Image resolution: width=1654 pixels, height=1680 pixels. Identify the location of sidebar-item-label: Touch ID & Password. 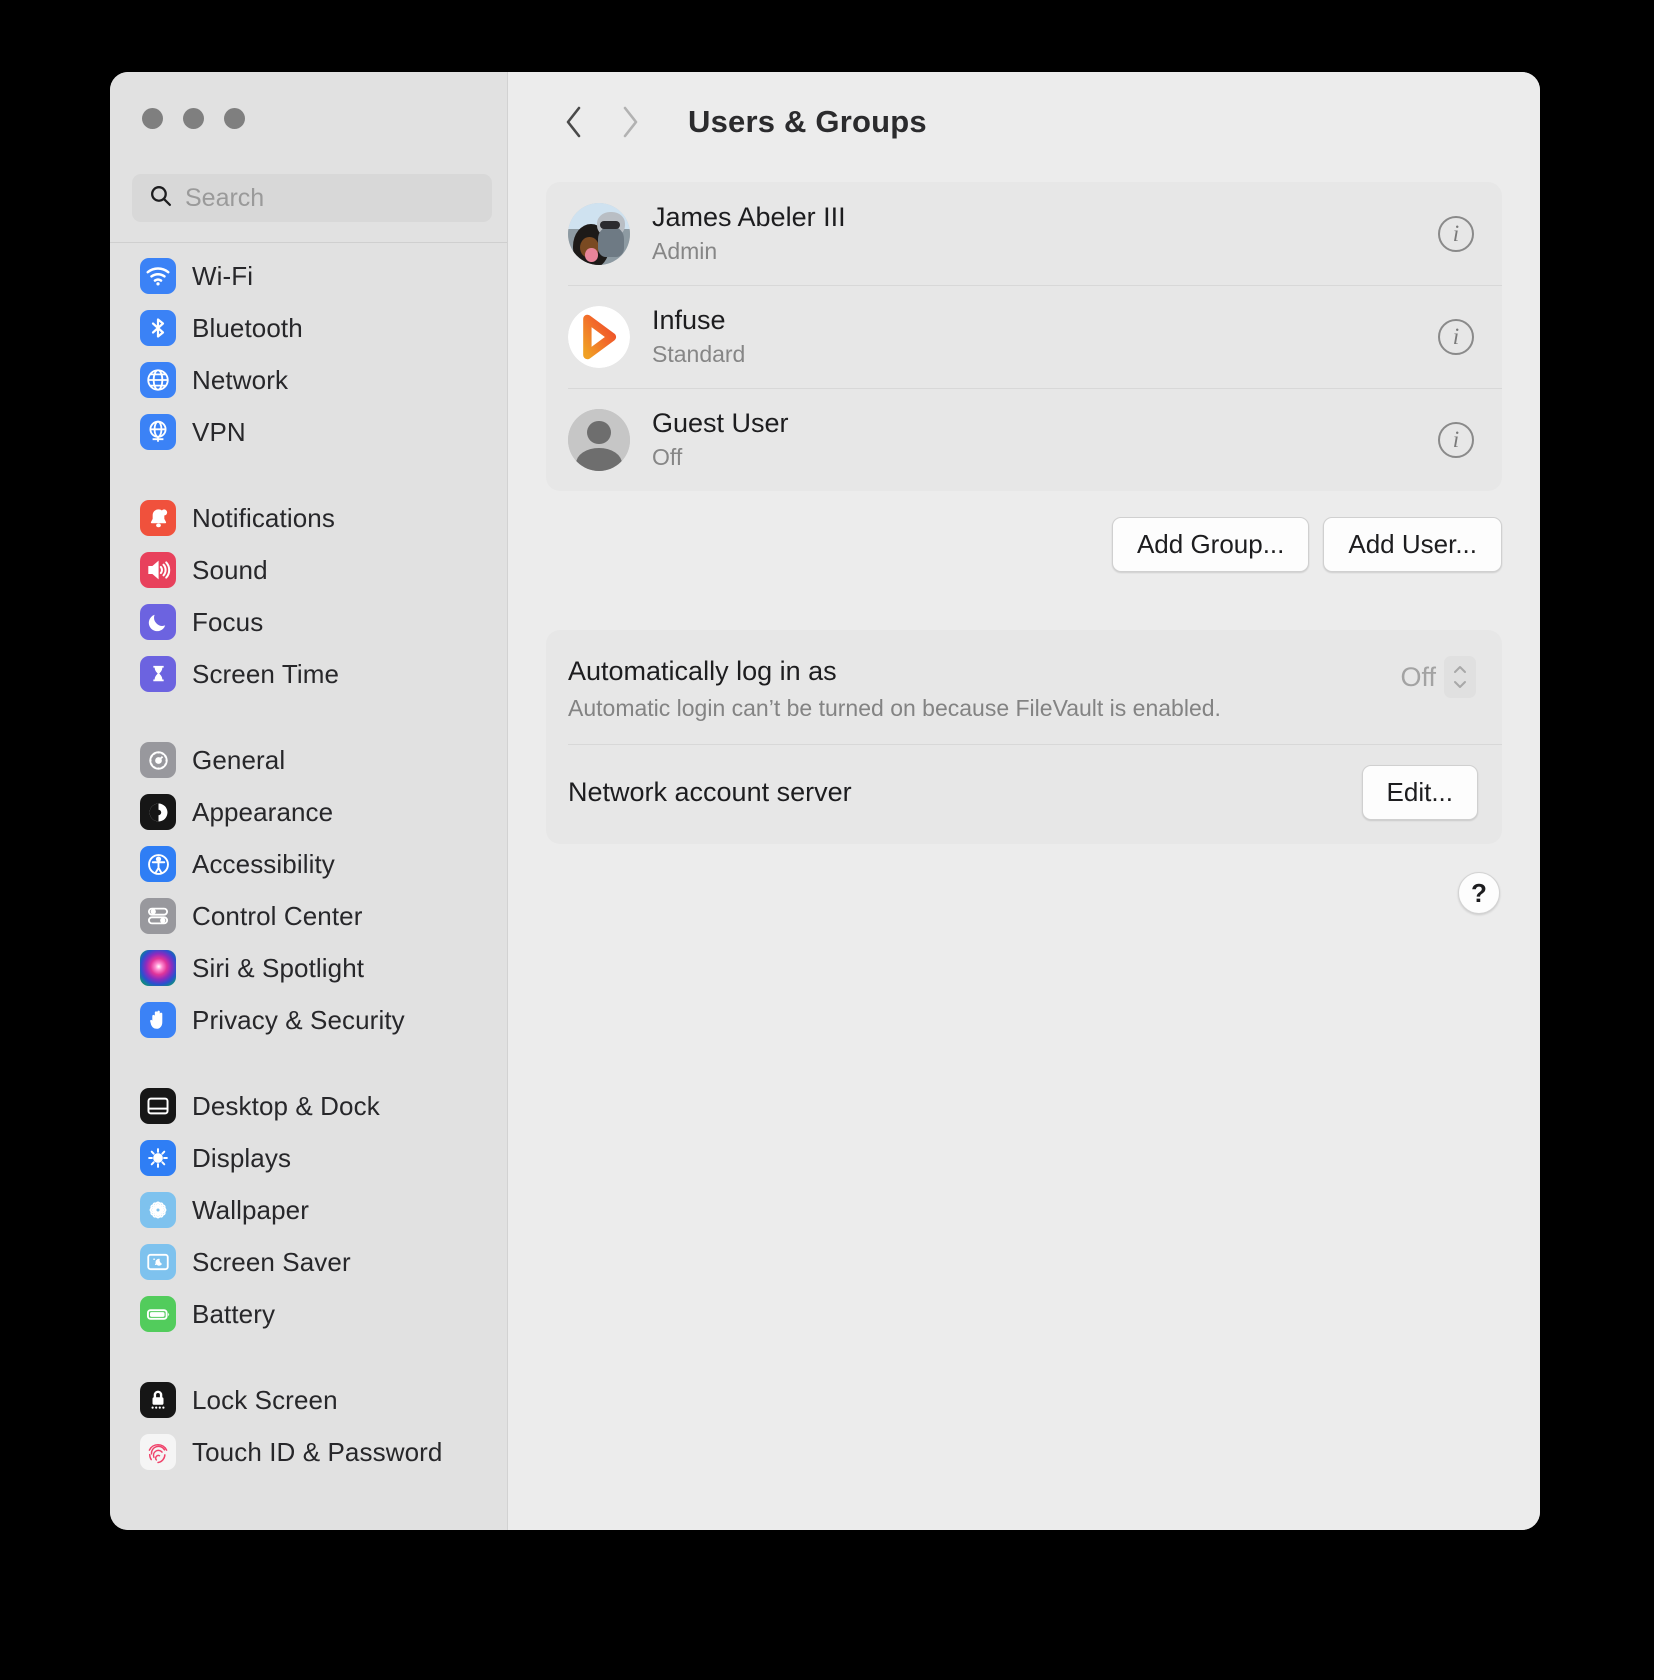
(317, 1451).